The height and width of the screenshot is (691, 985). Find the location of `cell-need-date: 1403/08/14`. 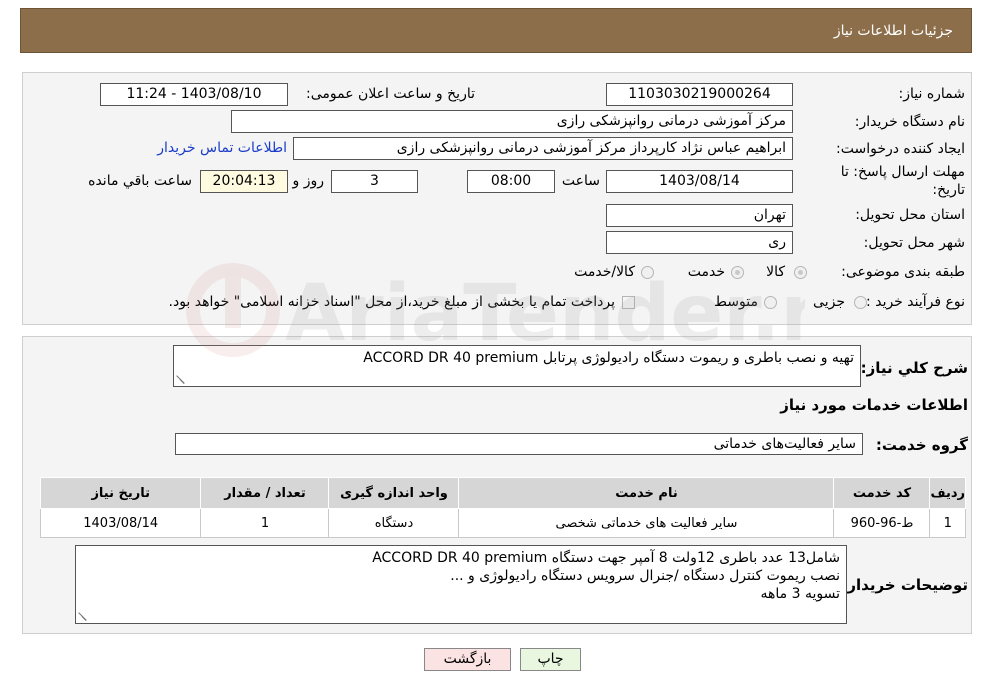

cell-need-date: 1403/08/14 is located at coordinates (120, 523).